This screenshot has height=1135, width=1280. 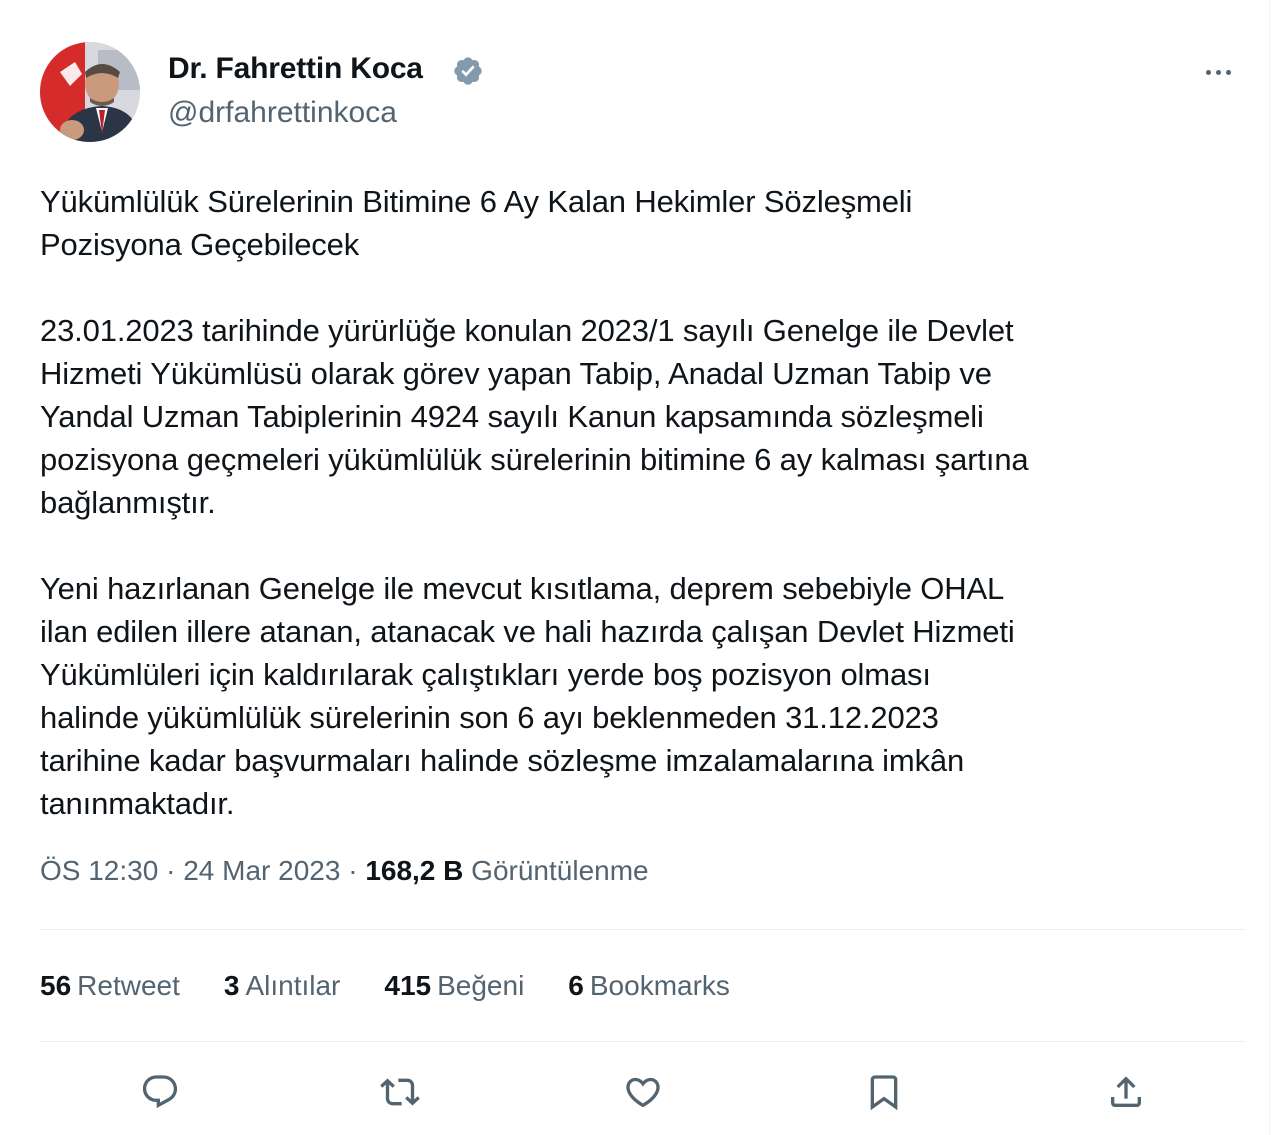 What do you see at coordinates (560, 870) in the screenshot?
I see `views-label: Görüntülenme` at bounding box center [560, 870].